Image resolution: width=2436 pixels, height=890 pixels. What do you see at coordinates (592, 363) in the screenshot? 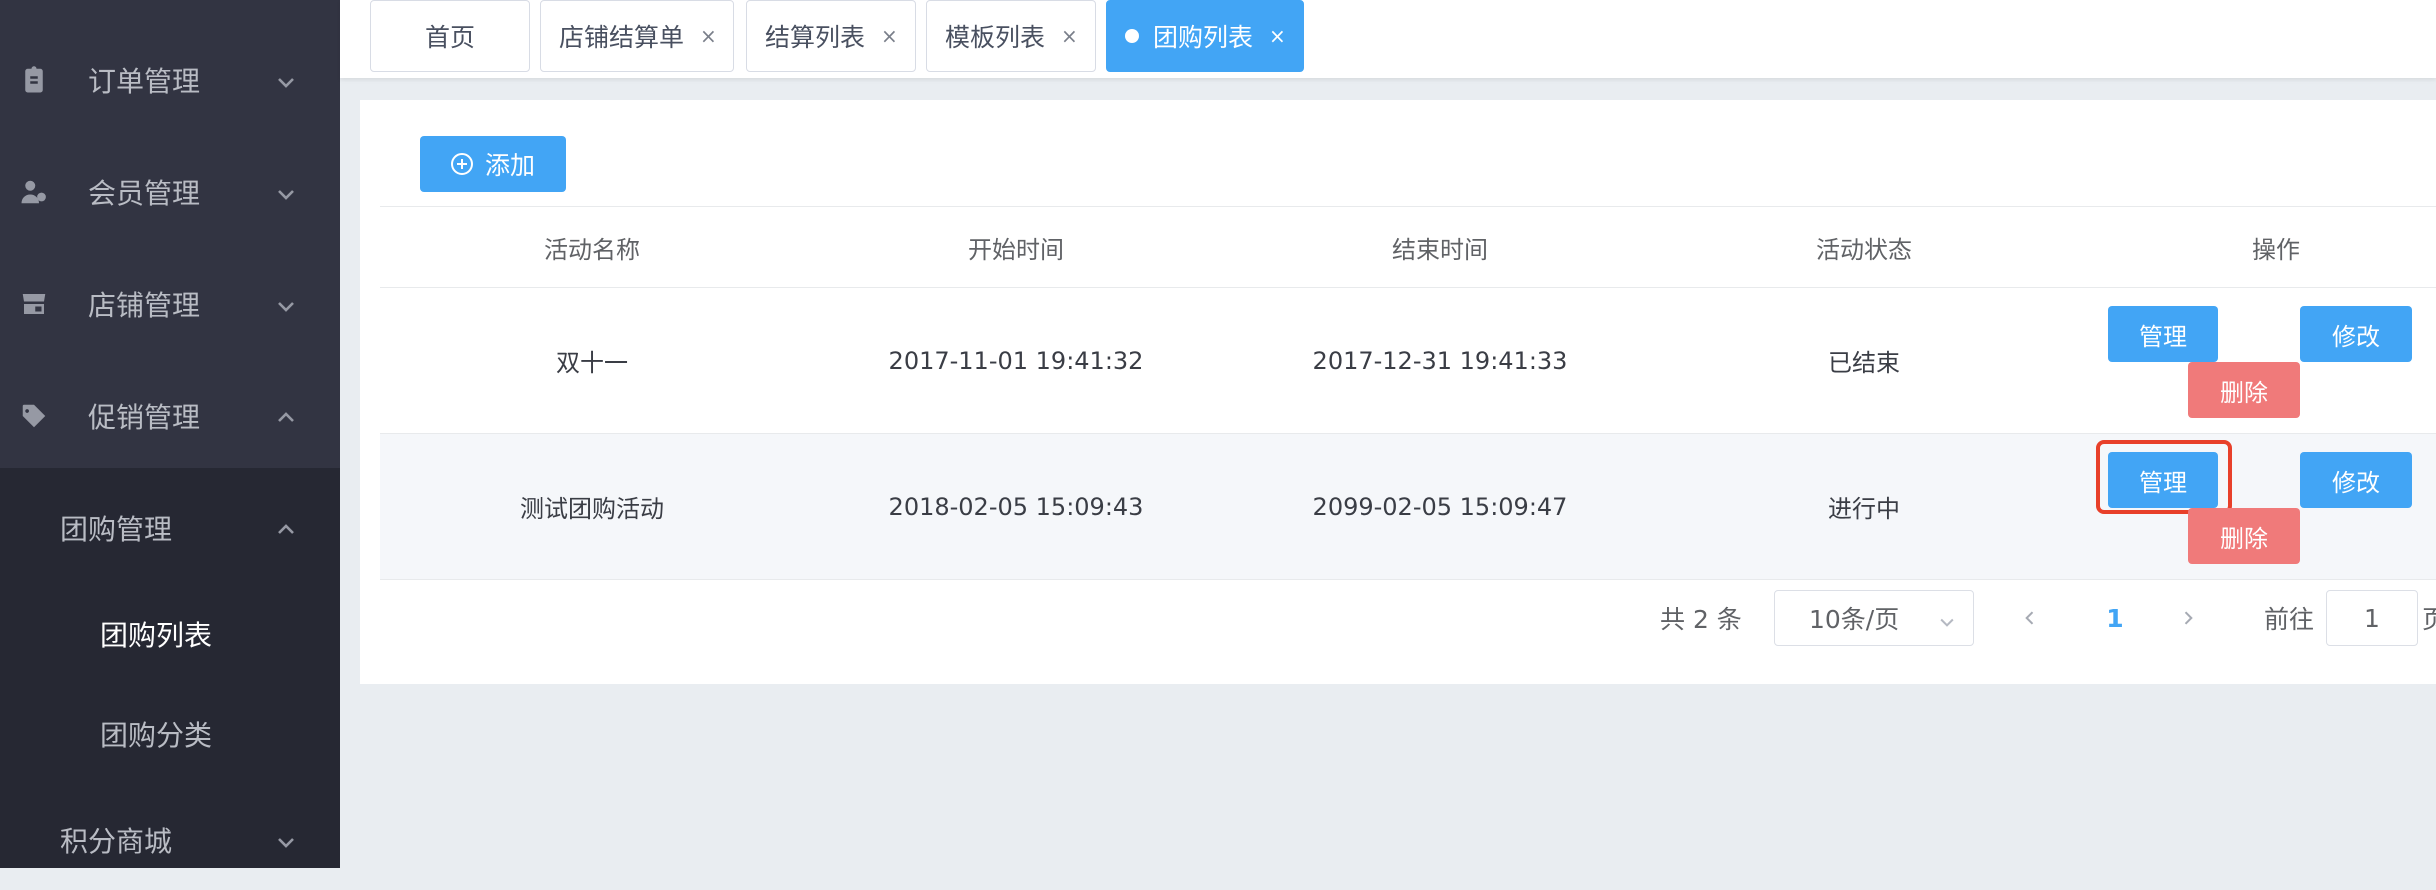
I see `cell-activity-name: 双十一` at bounding box center [592, 363].